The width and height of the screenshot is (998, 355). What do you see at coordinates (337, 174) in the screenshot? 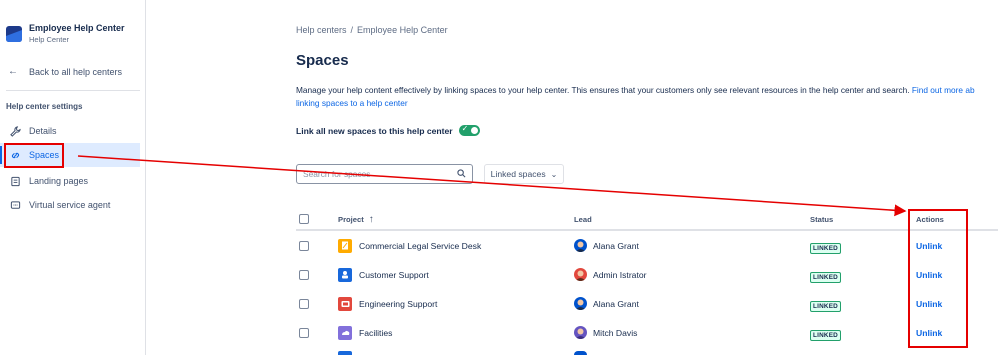
I see `search-placeholder: Search for spaces` at bounding box center [337, 174].